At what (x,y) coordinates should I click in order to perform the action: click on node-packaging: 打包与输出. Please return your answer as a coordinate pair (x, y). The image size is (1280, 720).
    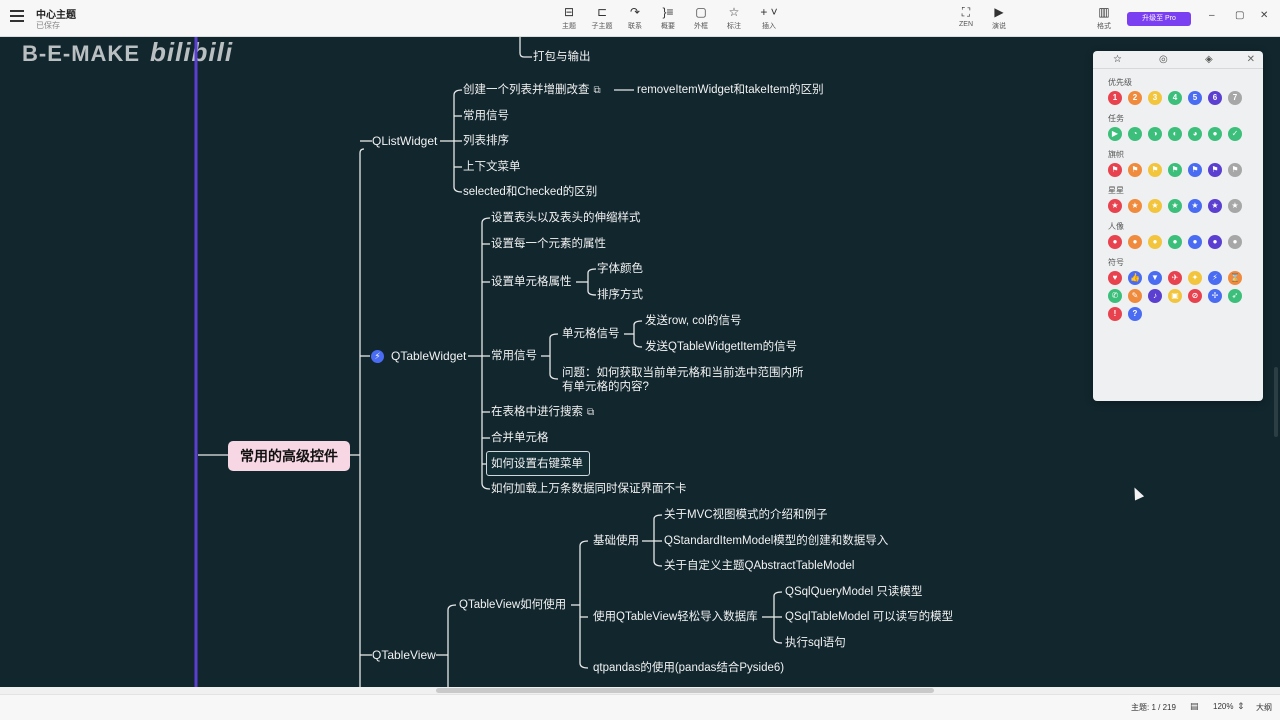
    Looking at the image, I should click on (562, 57).